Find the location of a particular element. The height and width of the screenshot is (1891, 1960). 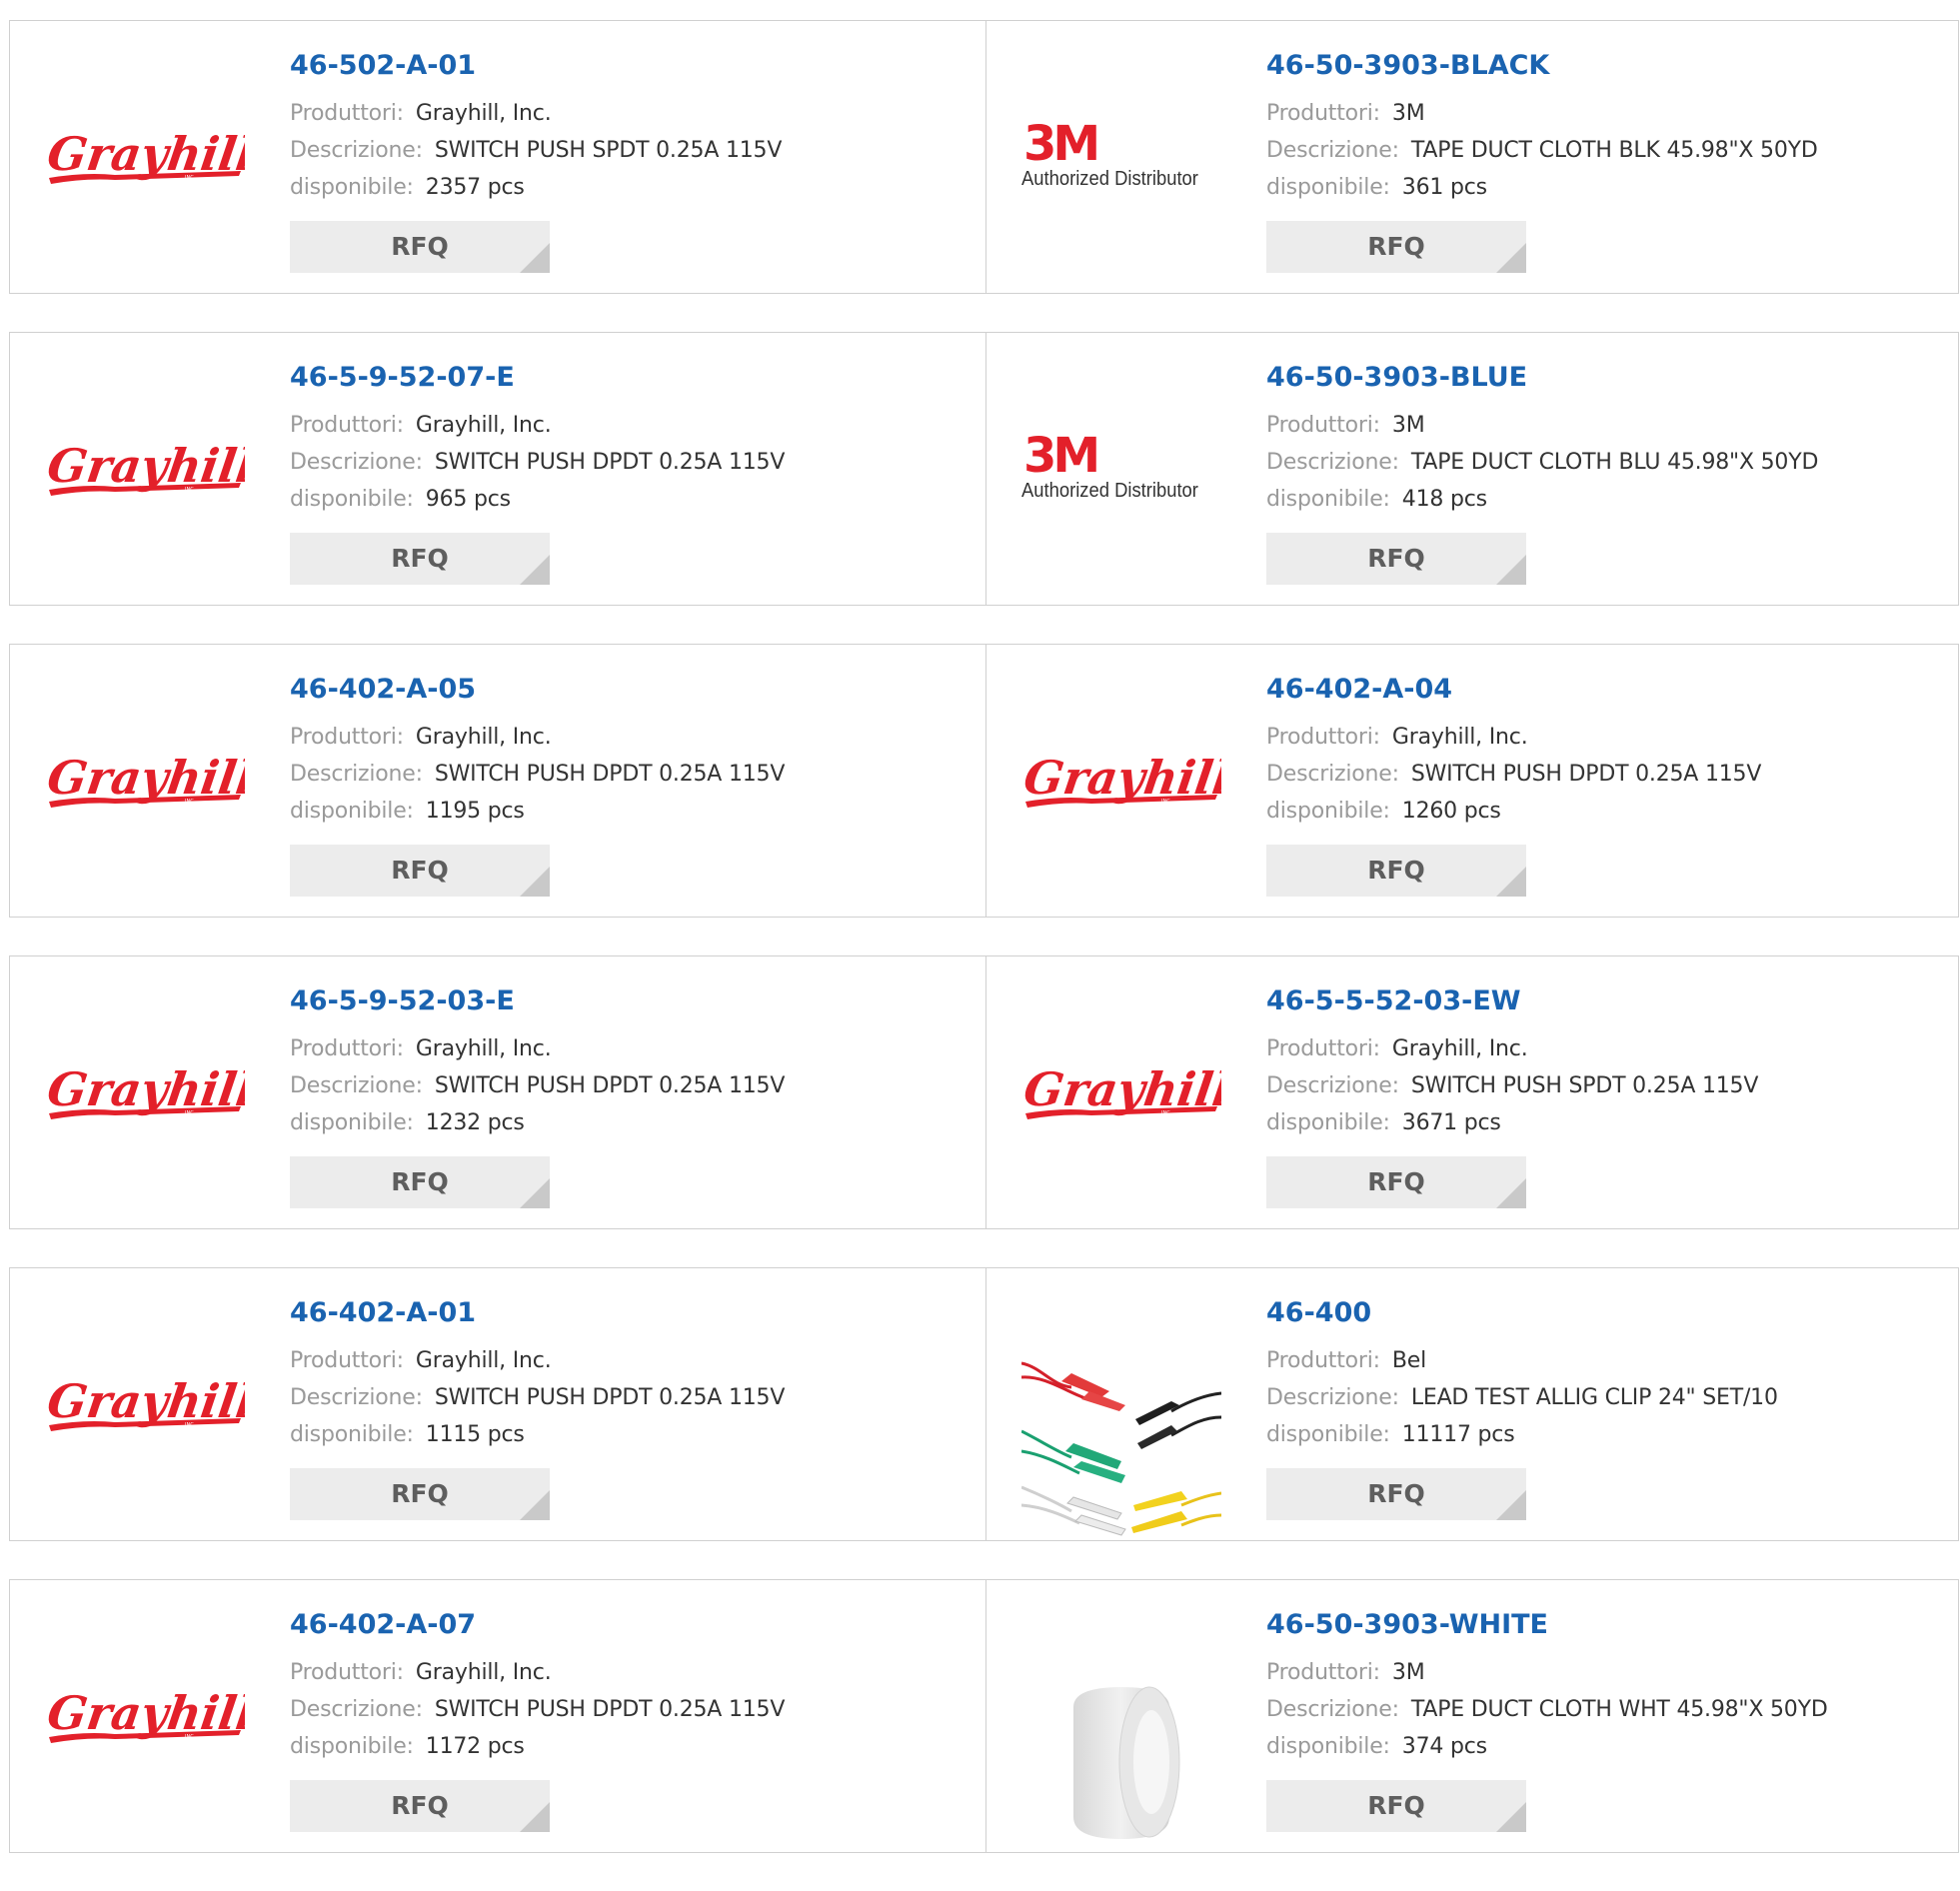

availability-row: disponibile: 1172 pcs is located at coordinates (620, 1747).